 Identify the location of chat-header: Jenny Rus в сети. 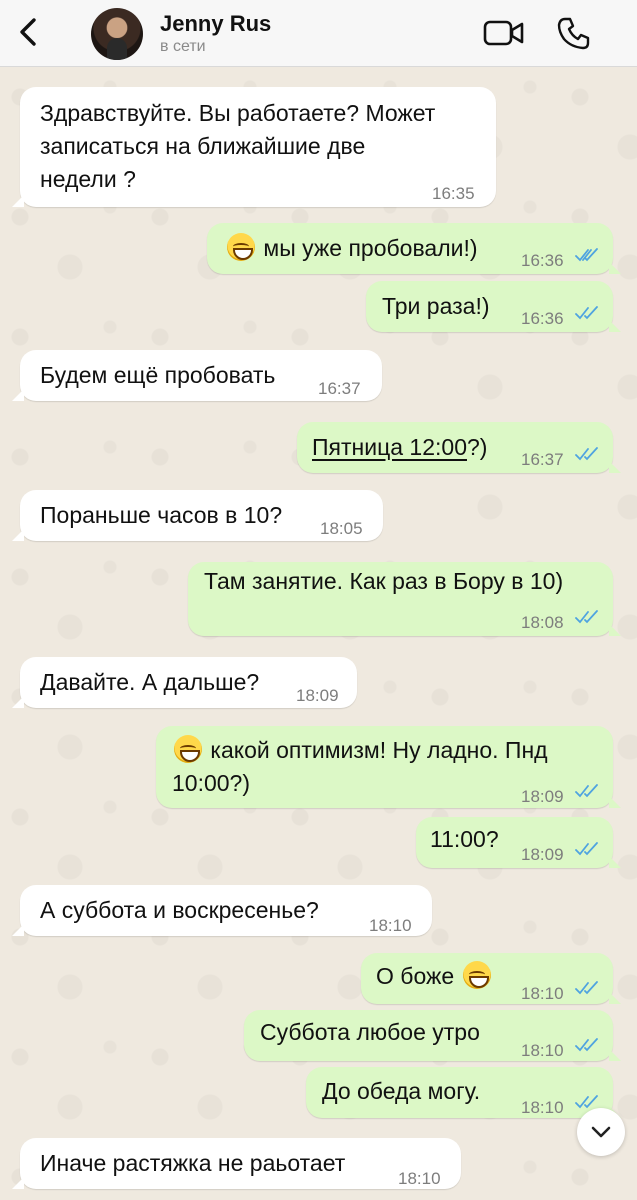
(318, 33).